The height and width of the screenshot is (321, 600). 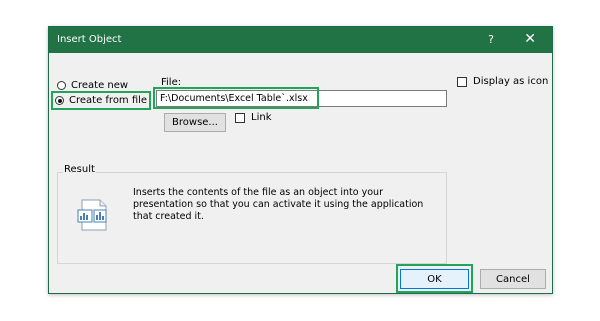 I want to click on create-from-file-highlight, so click(x=101, y=100).